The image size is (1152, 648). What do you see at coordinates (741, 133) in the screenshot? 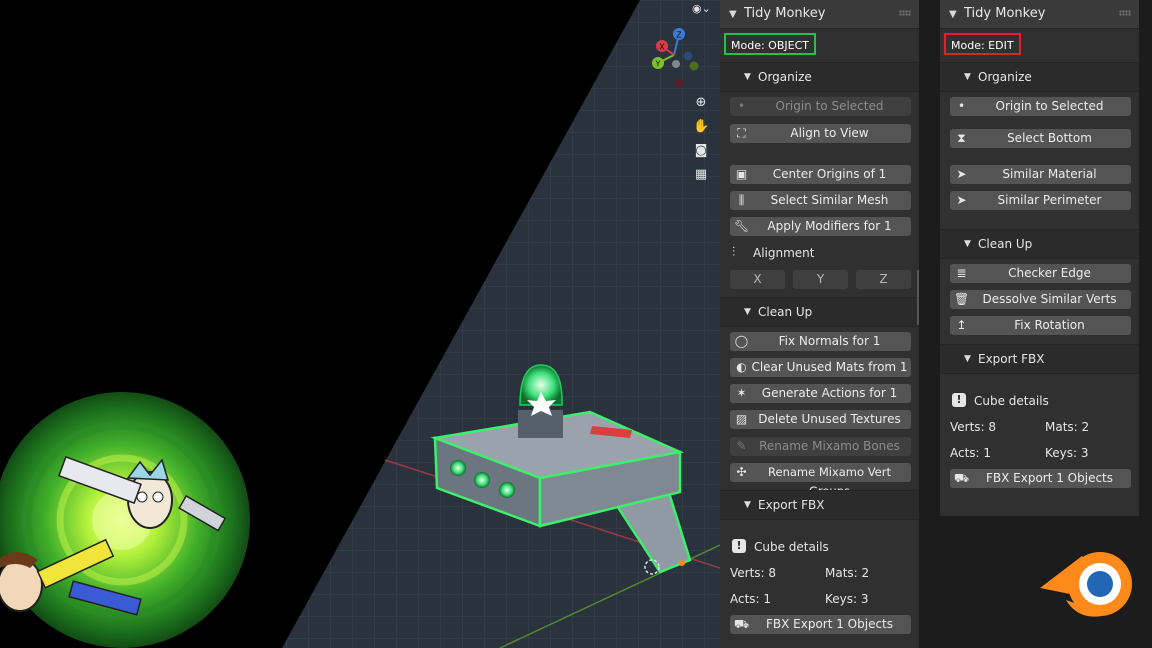
I see `align-view-icon: ⛶` at bounding box center [741, 133].